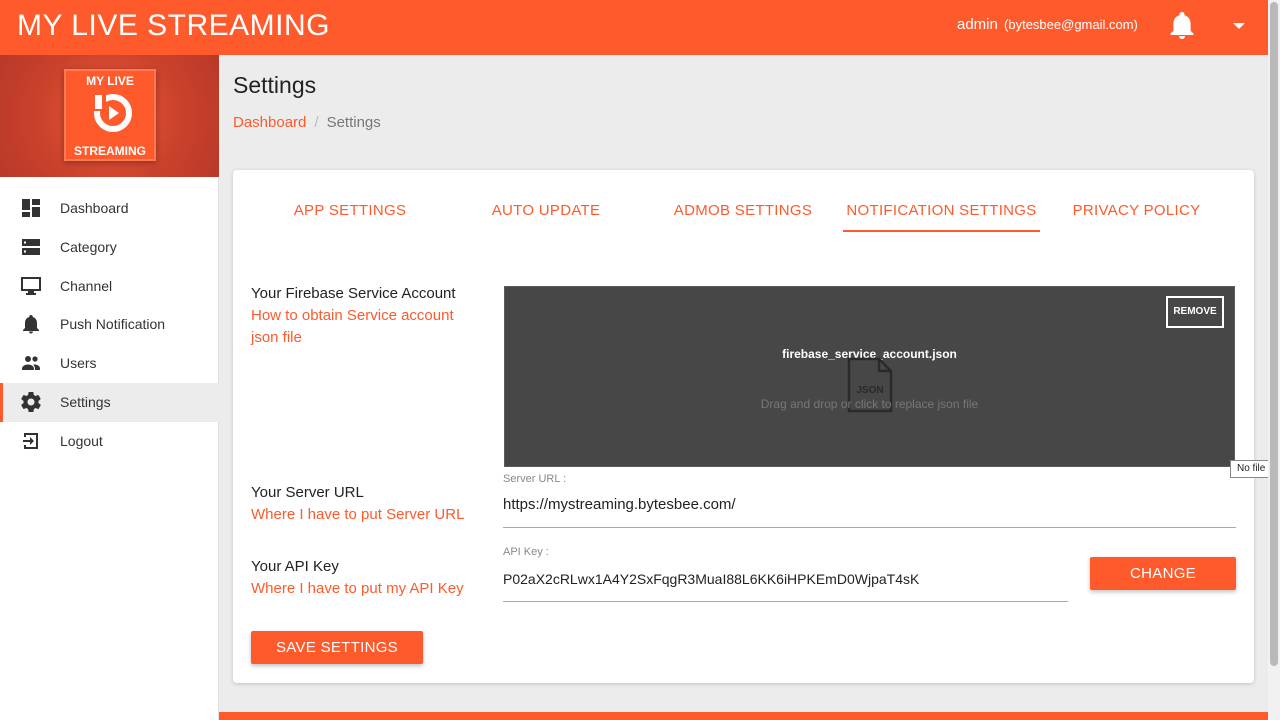 The image size is (1280, 720). What do you see at coordinates (743, 716) in the screenshot?
I see `footer-strip` at bounding box center [743, 716].